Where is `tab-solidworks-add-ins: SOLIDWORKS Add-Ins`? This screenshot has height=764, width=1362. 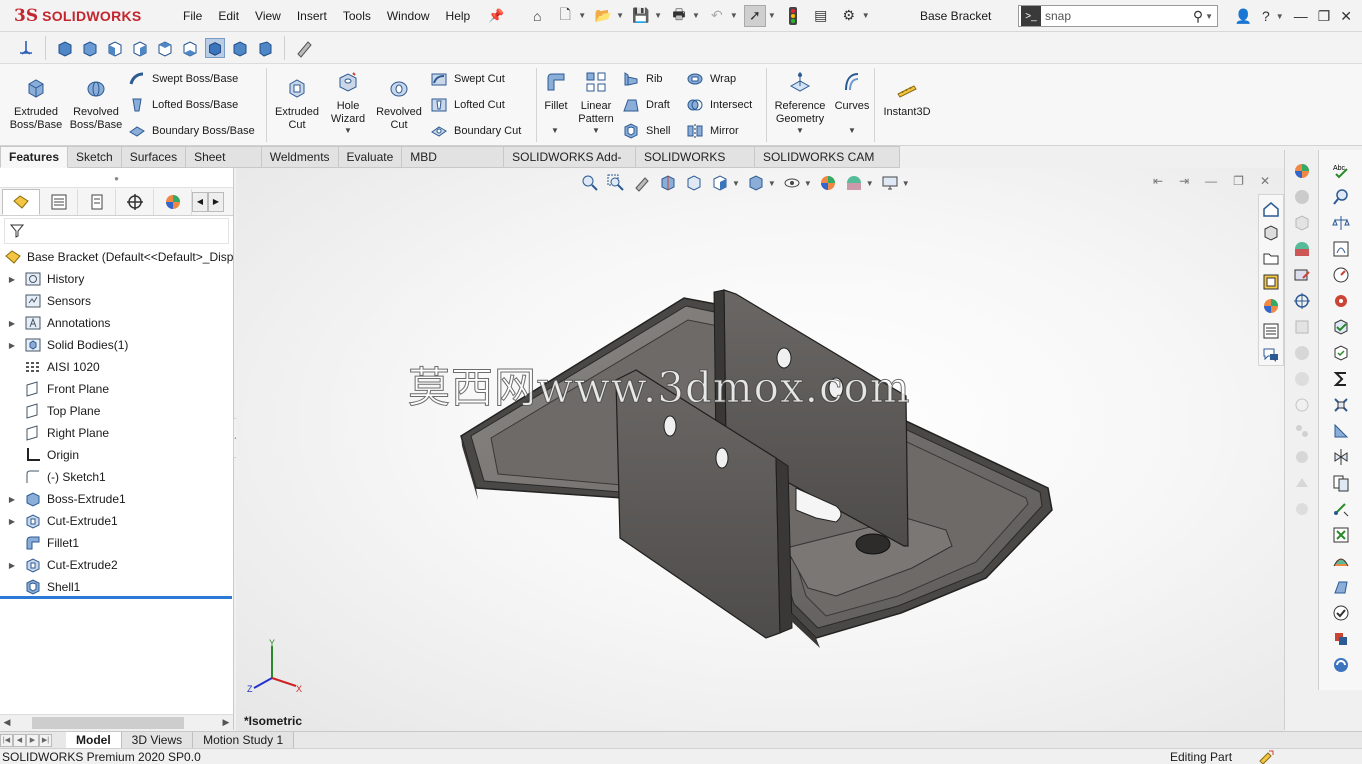 tab-solidworks-add-ins: SOLIDWORKS Add-Ins is located at coordinates (570, 165).